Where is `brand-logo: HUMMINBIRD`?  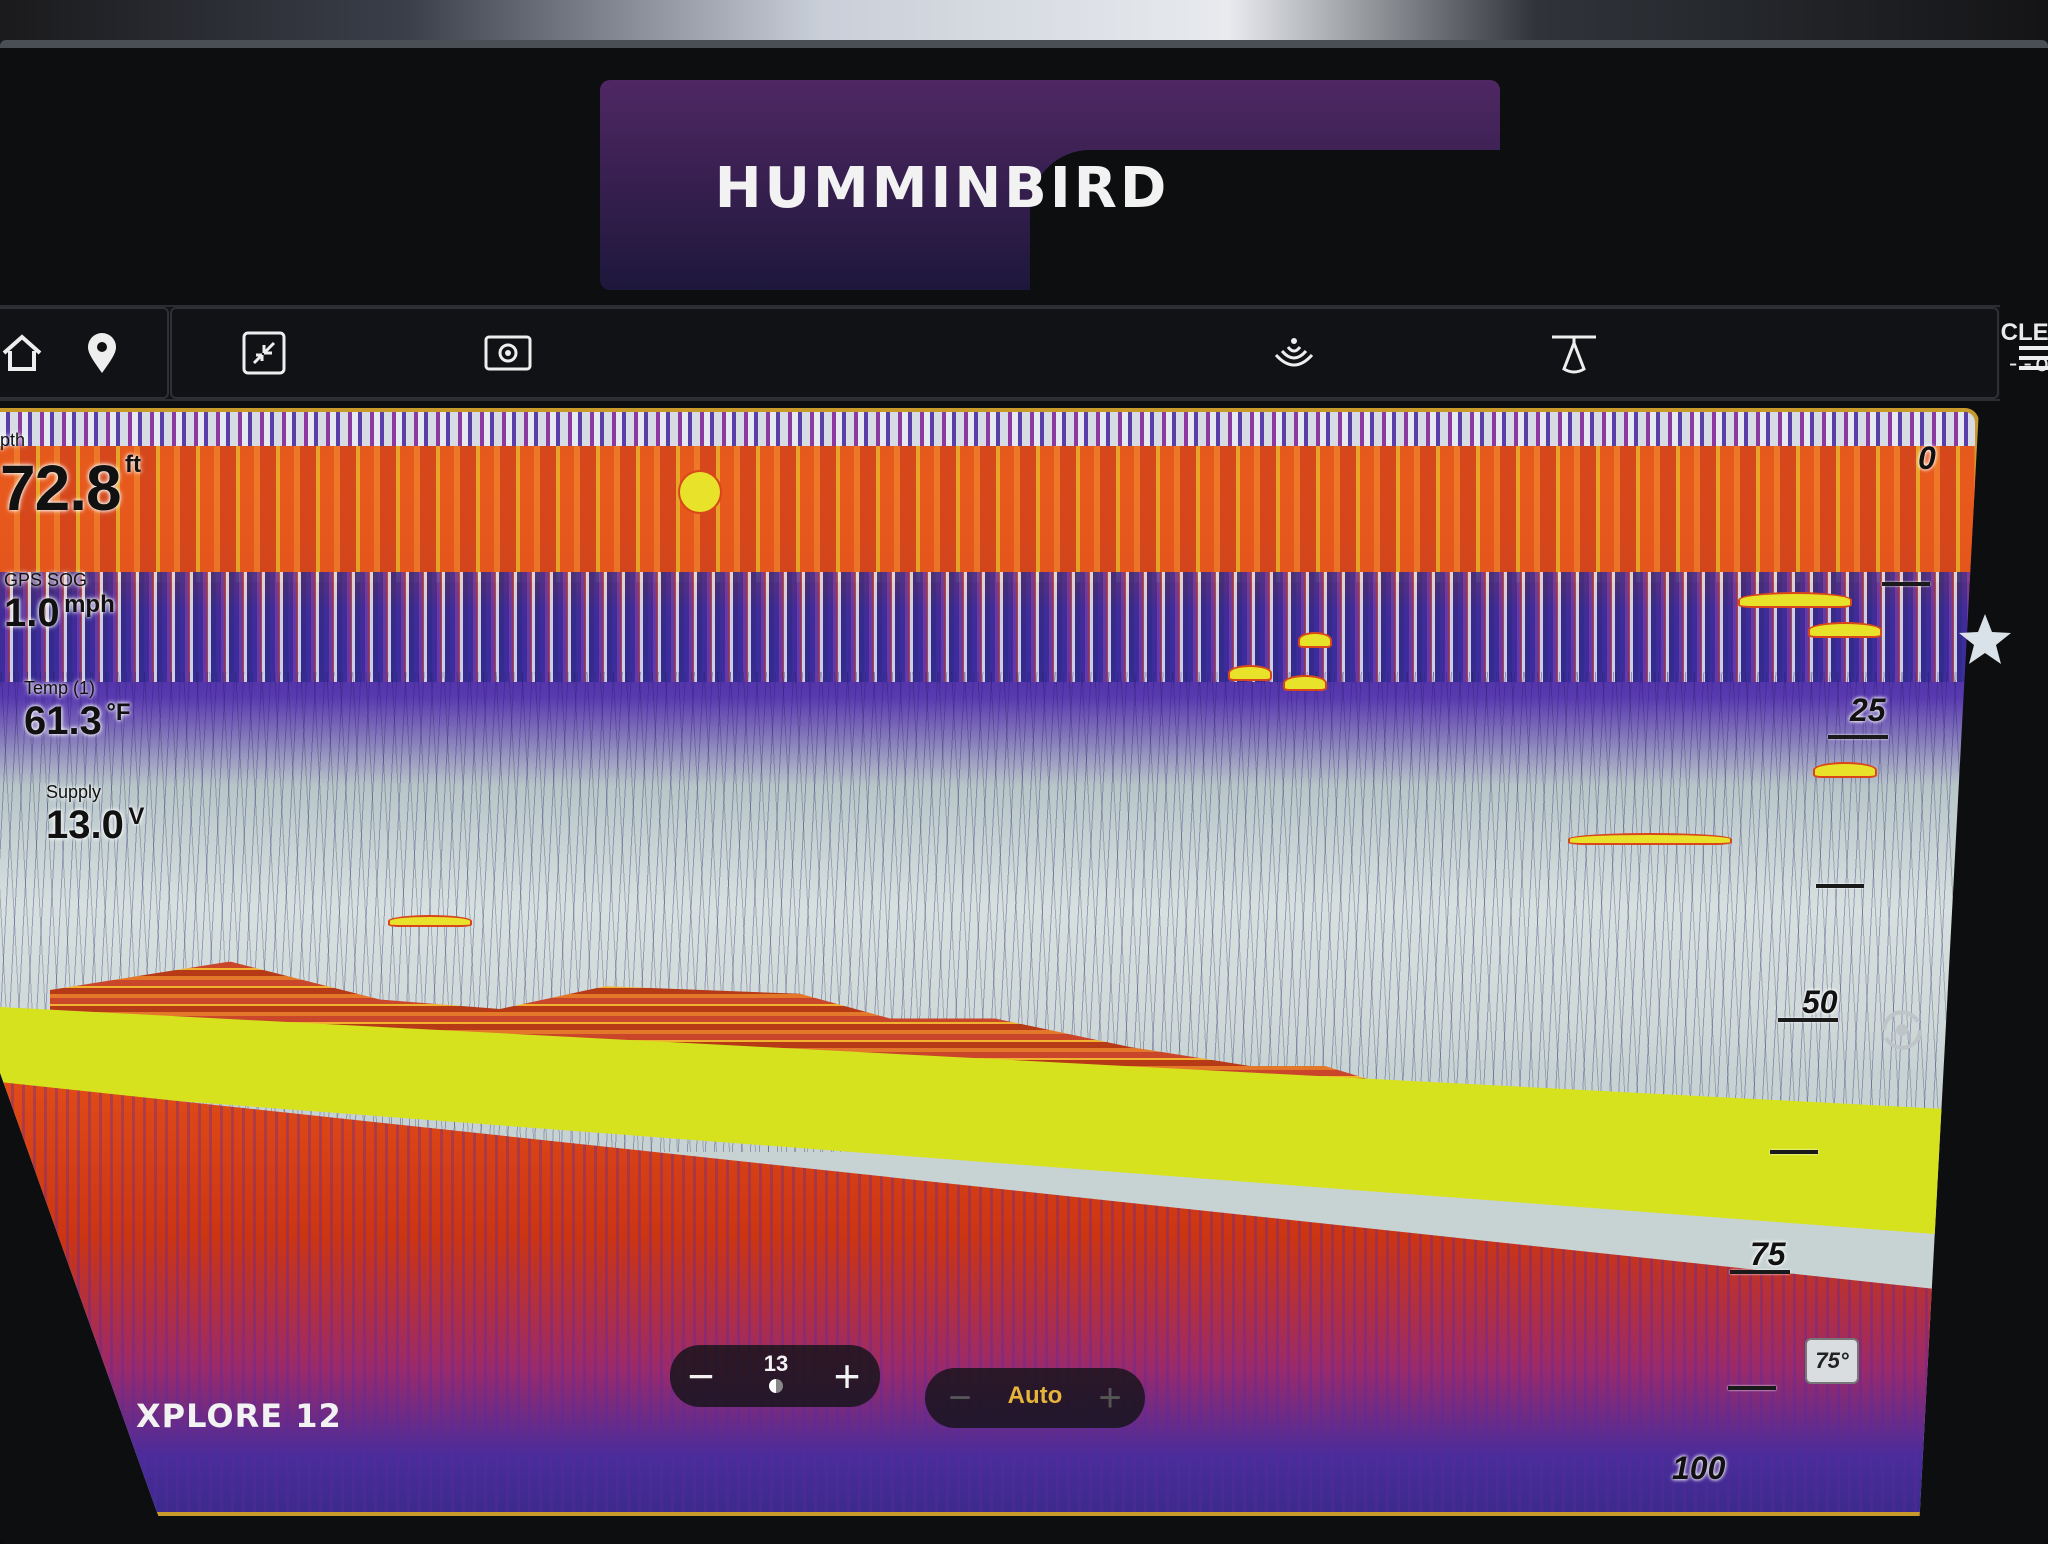
brand-logo: HUMMINBIRD is located at coordinates (942, 188).